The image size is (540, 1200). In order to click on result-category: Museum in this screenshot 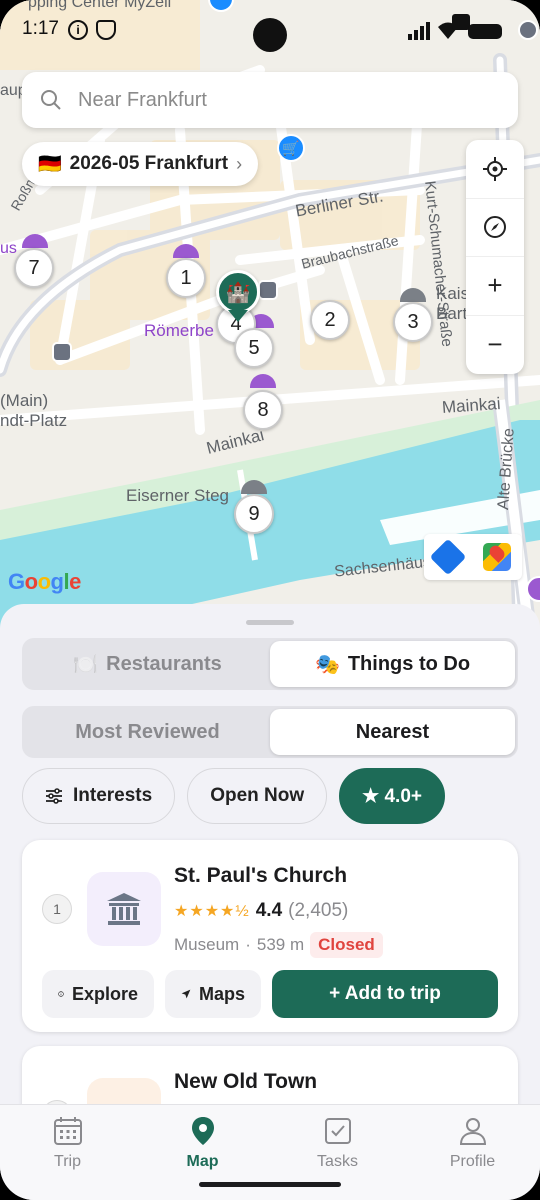, I will do `click(207, 944)`.